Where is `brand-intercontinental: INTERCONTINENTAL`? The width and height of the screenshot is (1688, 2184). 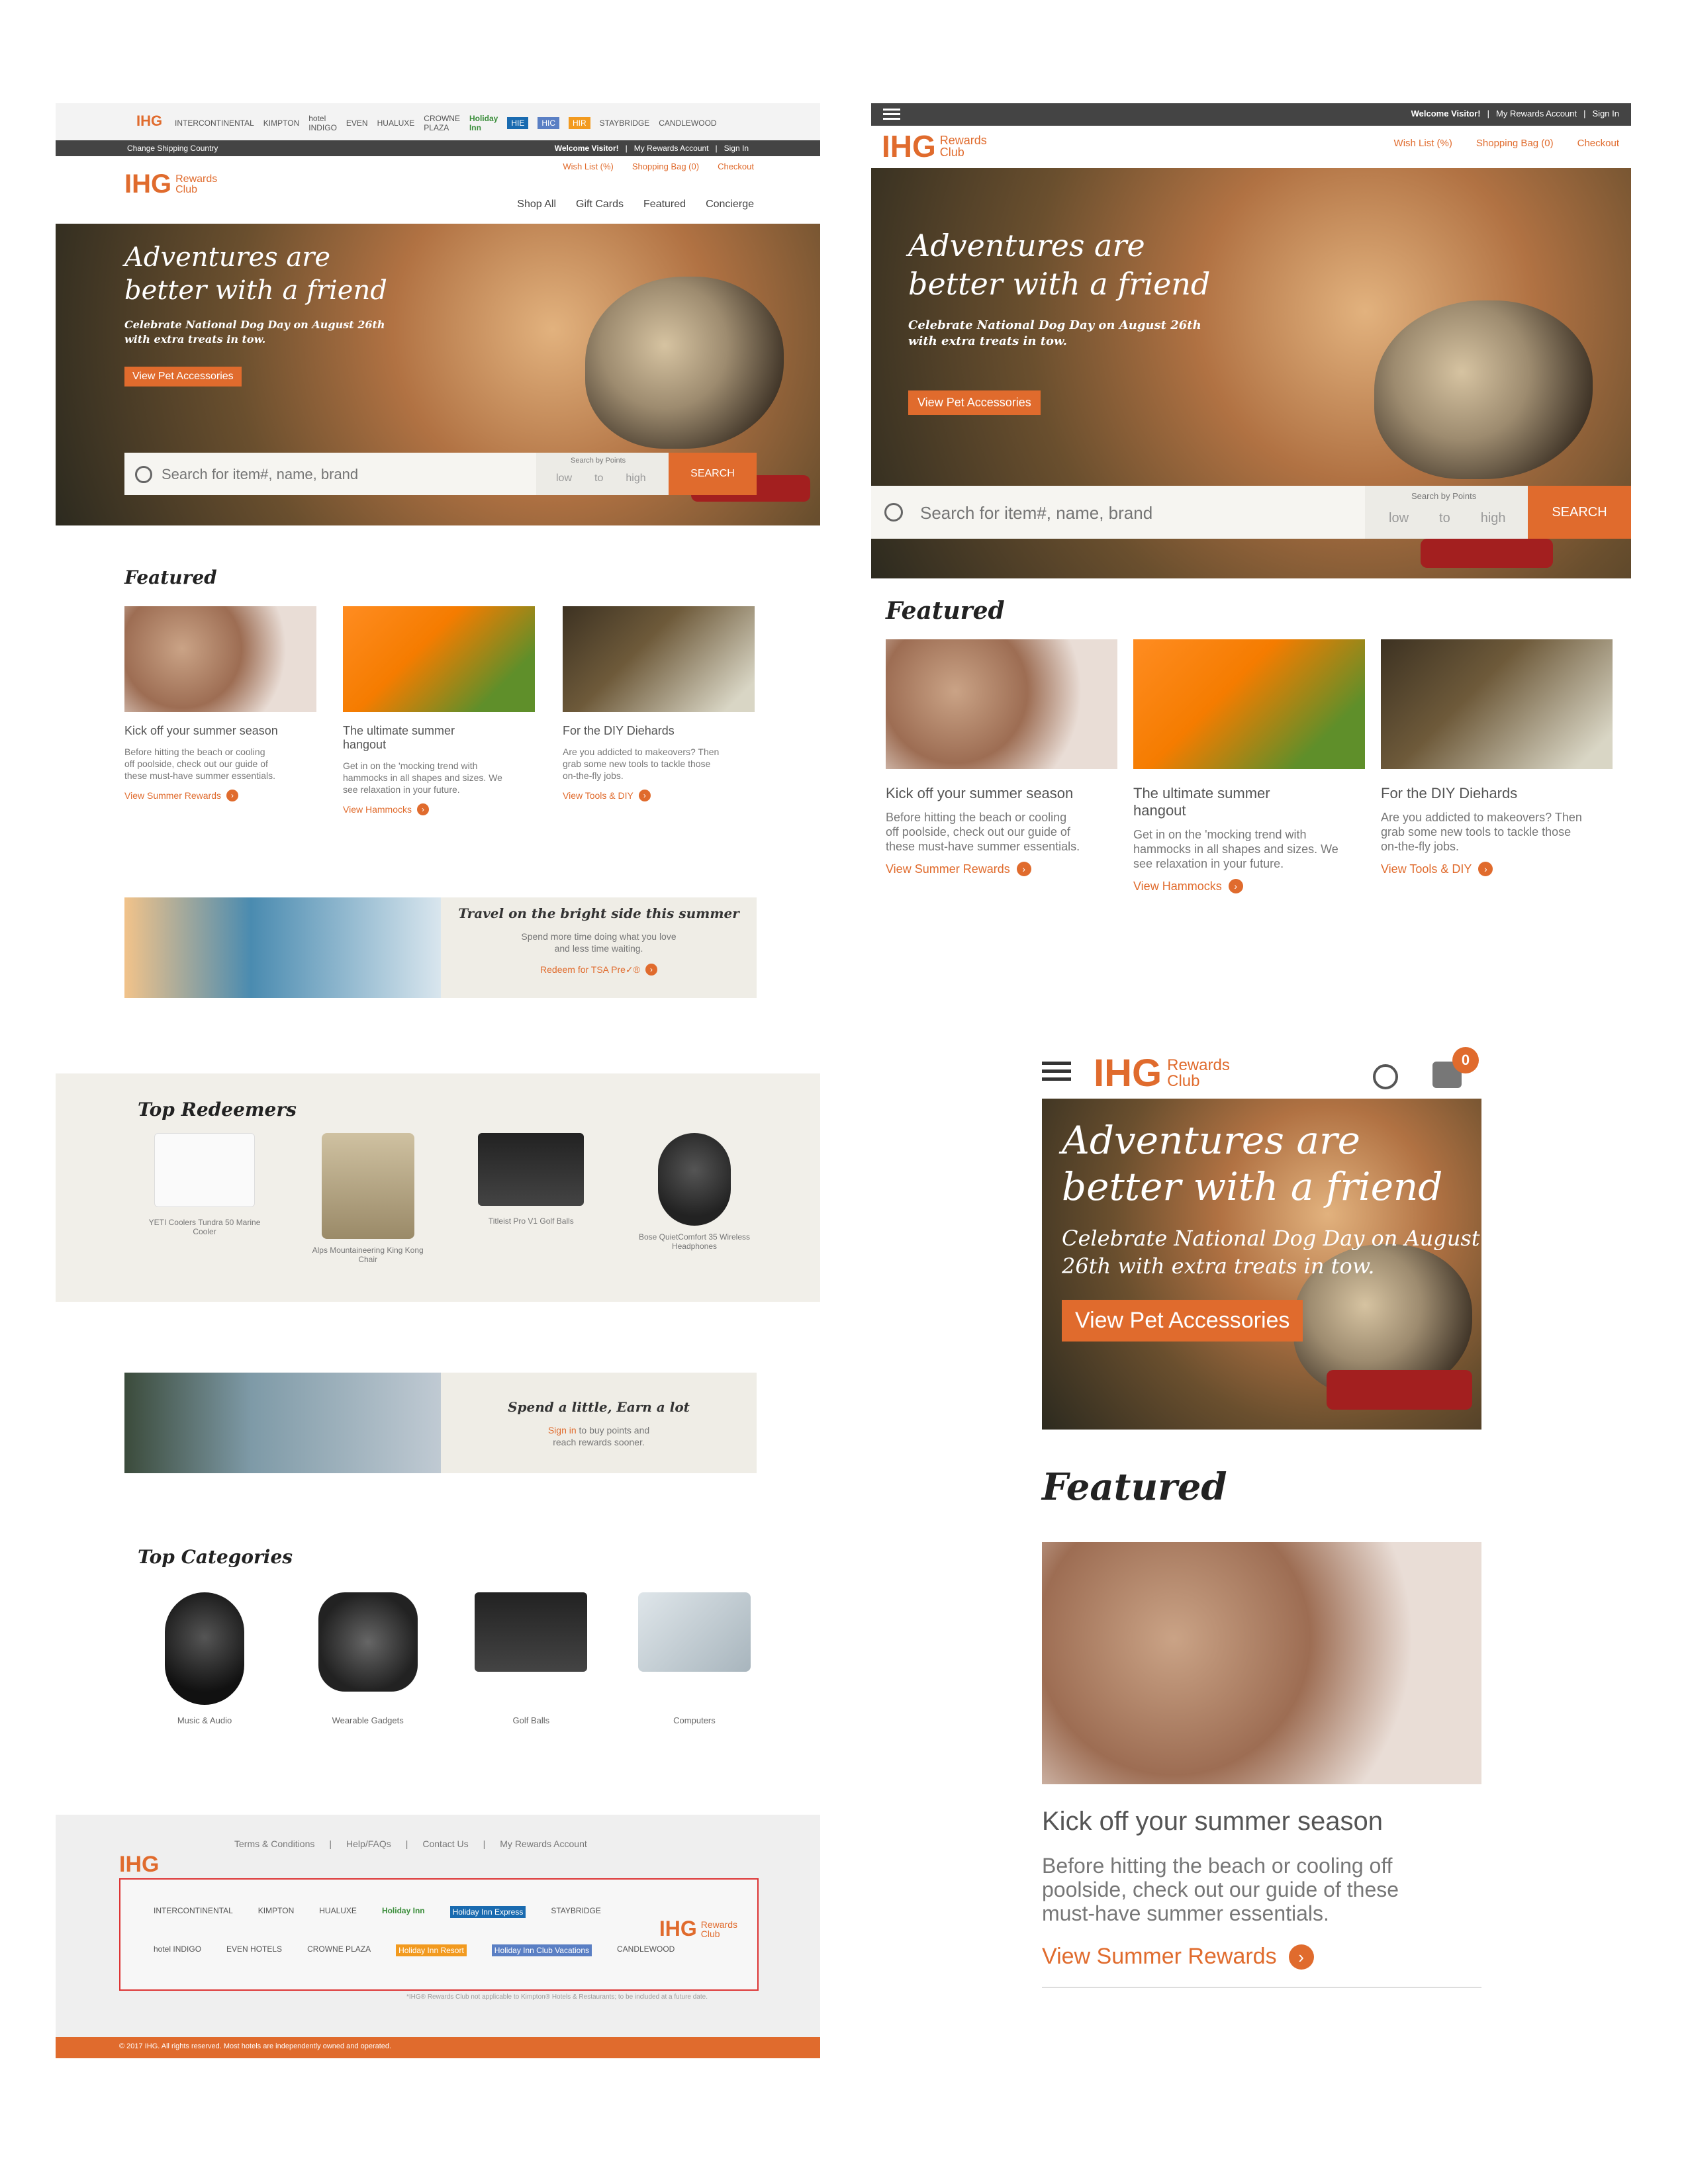
brand-intercontinental: INTERCONTINENTAL is located at coordinates (193, 1912).